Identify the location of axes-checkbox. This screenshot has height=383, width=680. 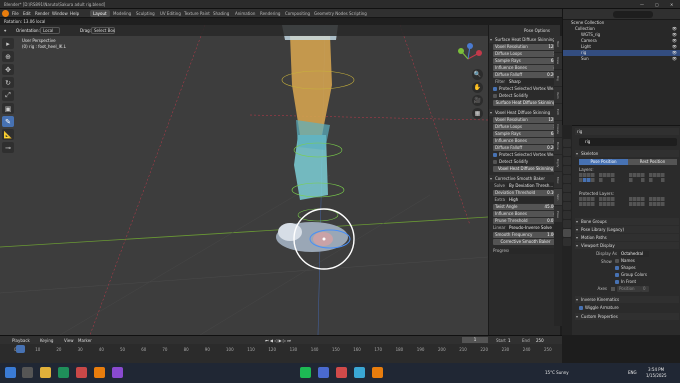
(613, 289).